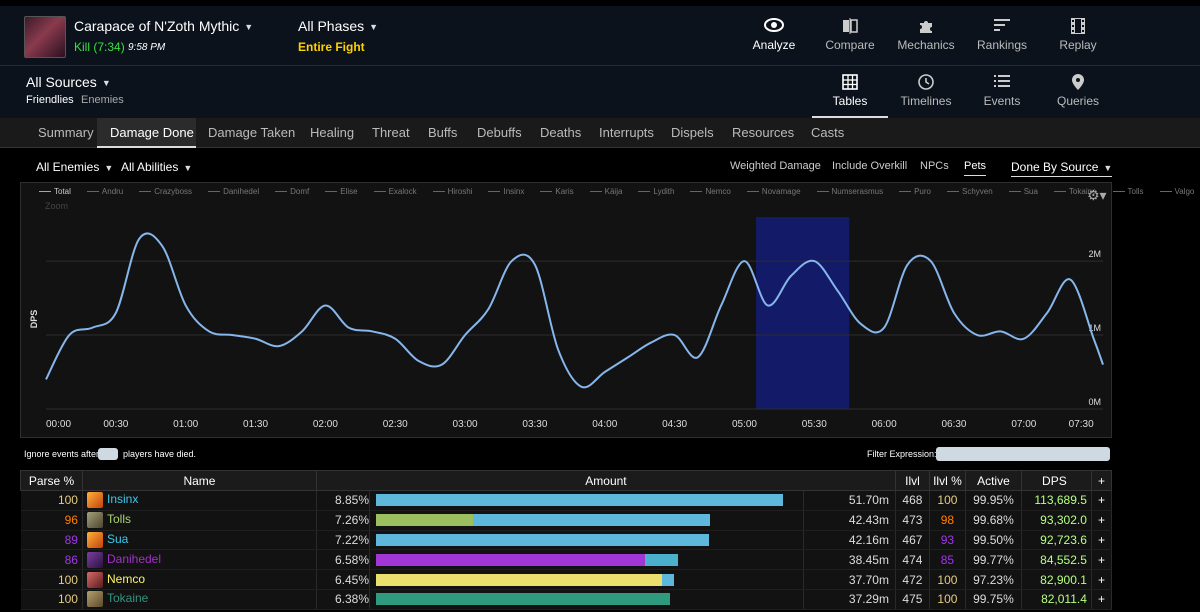 The image size is (1200, 612). What do you see at coordinates (1179, 191) in the screenshot?
I see `legend-item: Valgo` at bounding box center [1179, 191].